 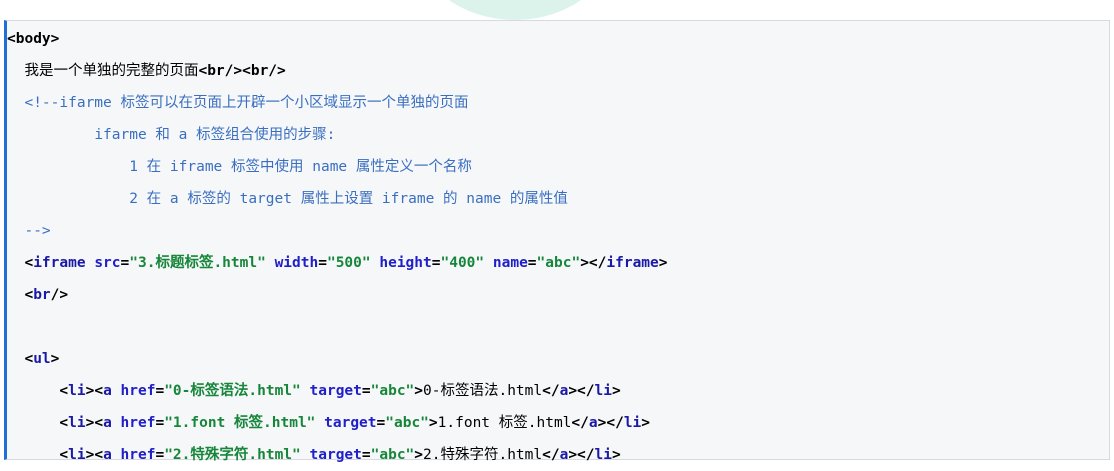 What do you see at coordinates (215, 135) in the screenshot?
I see `code-token-cmt: ifarme 和 a 标签组合使用的步骤:` at bounding box center [215, 135].